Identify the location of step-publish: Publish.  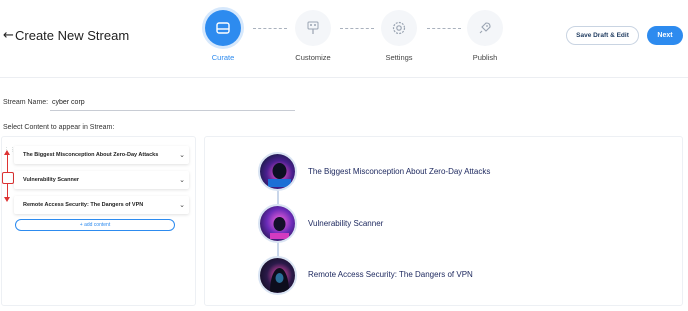
(485, 36).